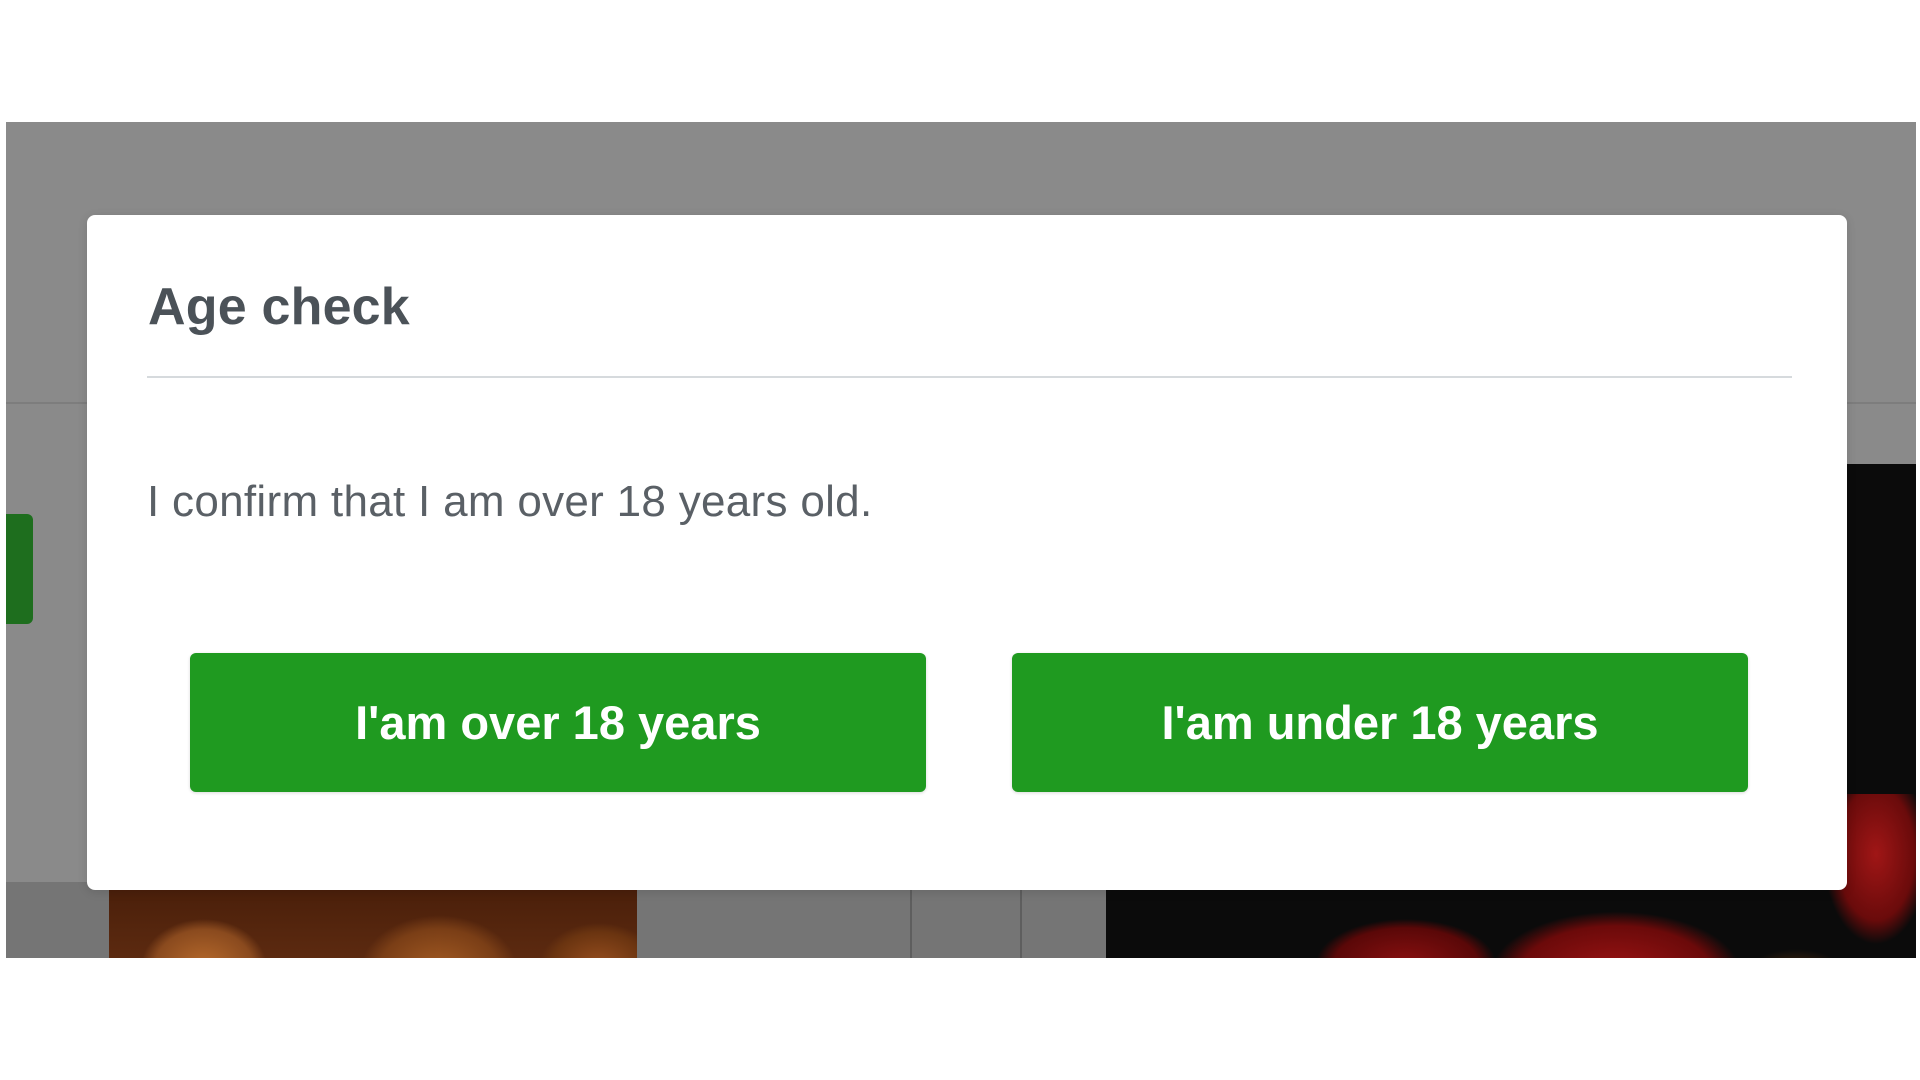 Image resolution: width=1920 pixels, height=1080 pixels. Describe the element at coordinates (969, 377) in the screenshot. I see `modal-divider` at that location.